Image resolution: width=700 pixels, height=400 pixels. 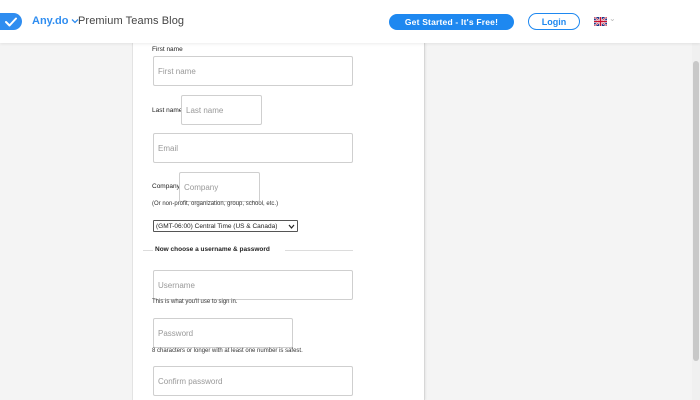 What do you see at coordinates (600, 21) in the screenshot?
I see `uk-flag-icon` at bounding box center [600, 21].